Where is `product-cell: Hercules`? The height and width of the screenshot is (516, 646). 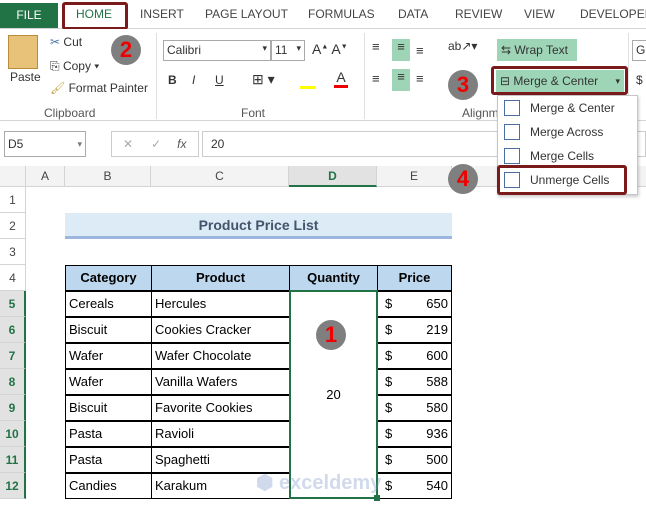 product-cell: Hercules is located at coordinates (220, 304).